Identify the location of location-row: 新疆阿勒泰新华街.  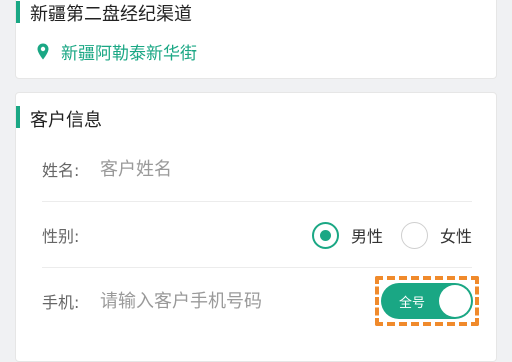
(117, 51).